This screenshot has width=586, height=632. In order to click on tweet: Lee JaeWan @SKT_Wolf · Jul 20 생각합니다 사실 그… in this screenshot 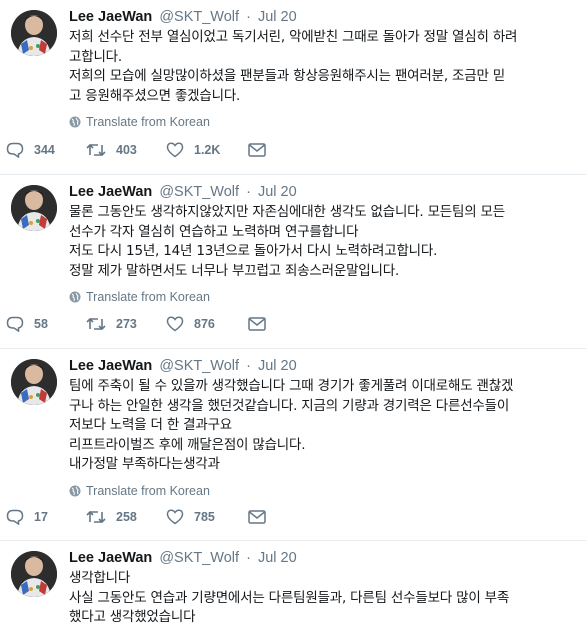, I will do `click(293, 586)`.